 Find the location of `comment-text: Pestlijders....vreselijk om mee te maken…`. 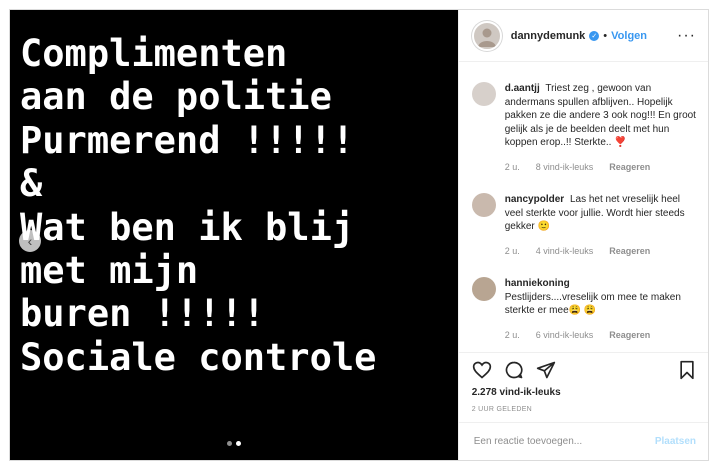

comment-text: Pestlijders....vreselijk om mee te maken… is located at coordinates (592, 304).